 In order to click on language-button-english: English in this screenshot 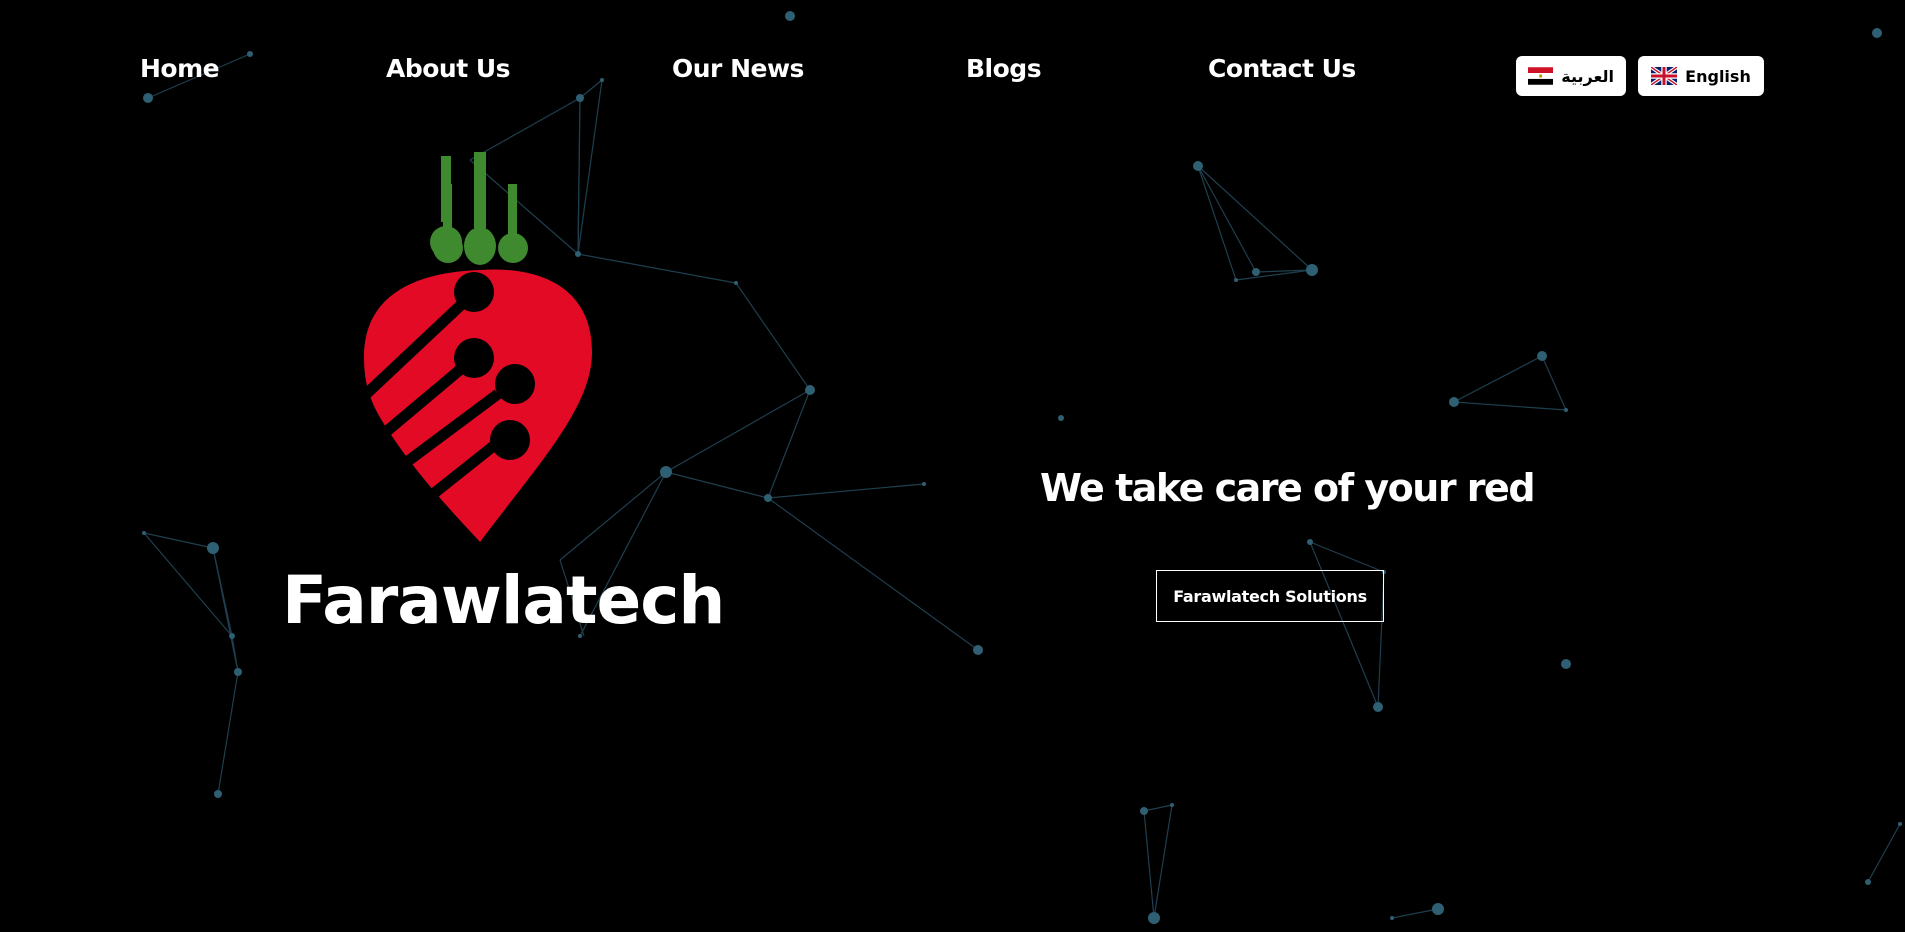, I will do `click(1701, 76)`.